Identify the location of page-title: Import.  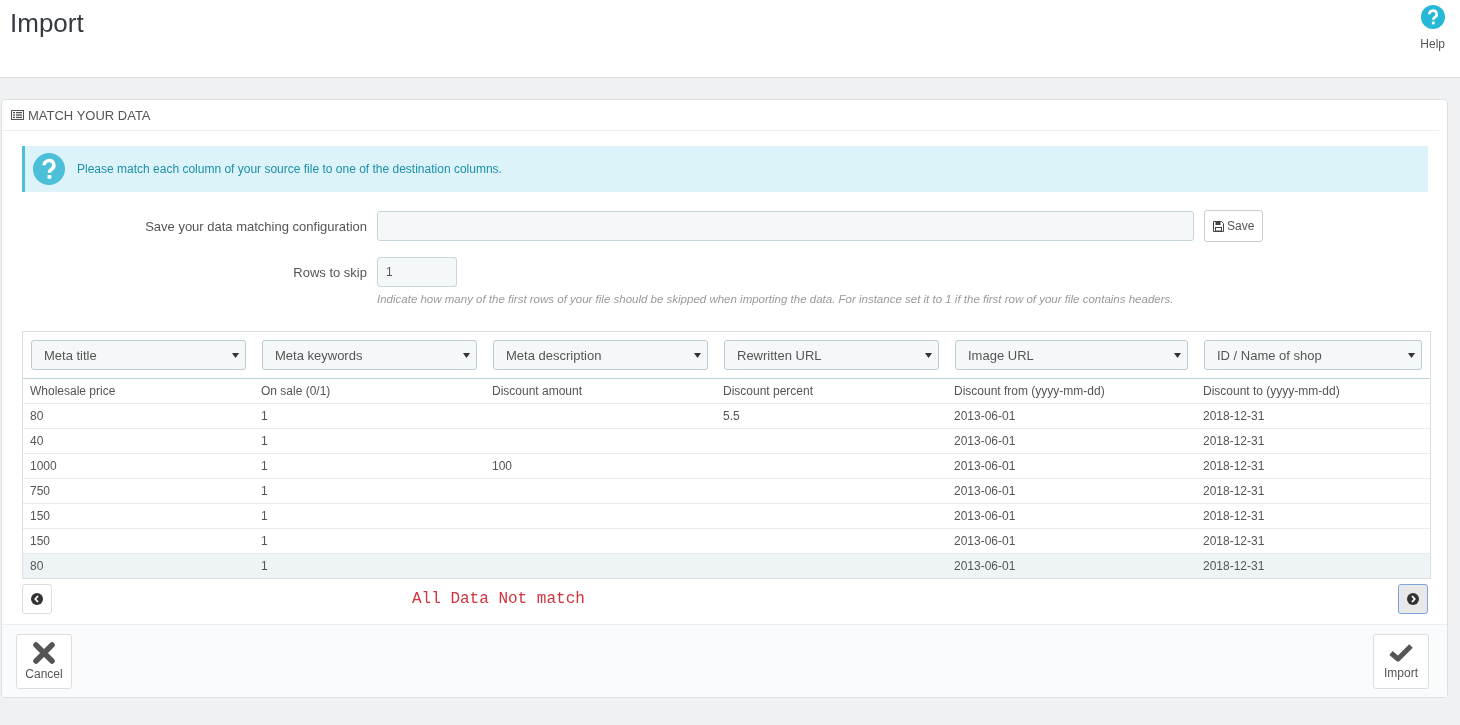
(47, 23).